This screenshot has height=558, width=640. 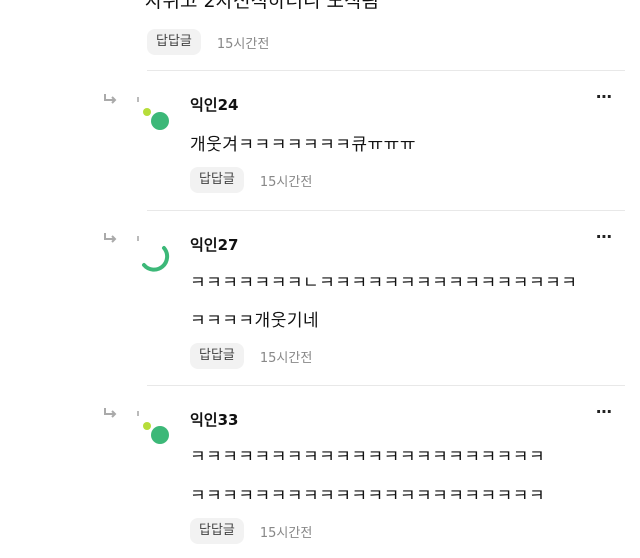 I want to click on comment-author: 익인33, so click(x=214, y=419).